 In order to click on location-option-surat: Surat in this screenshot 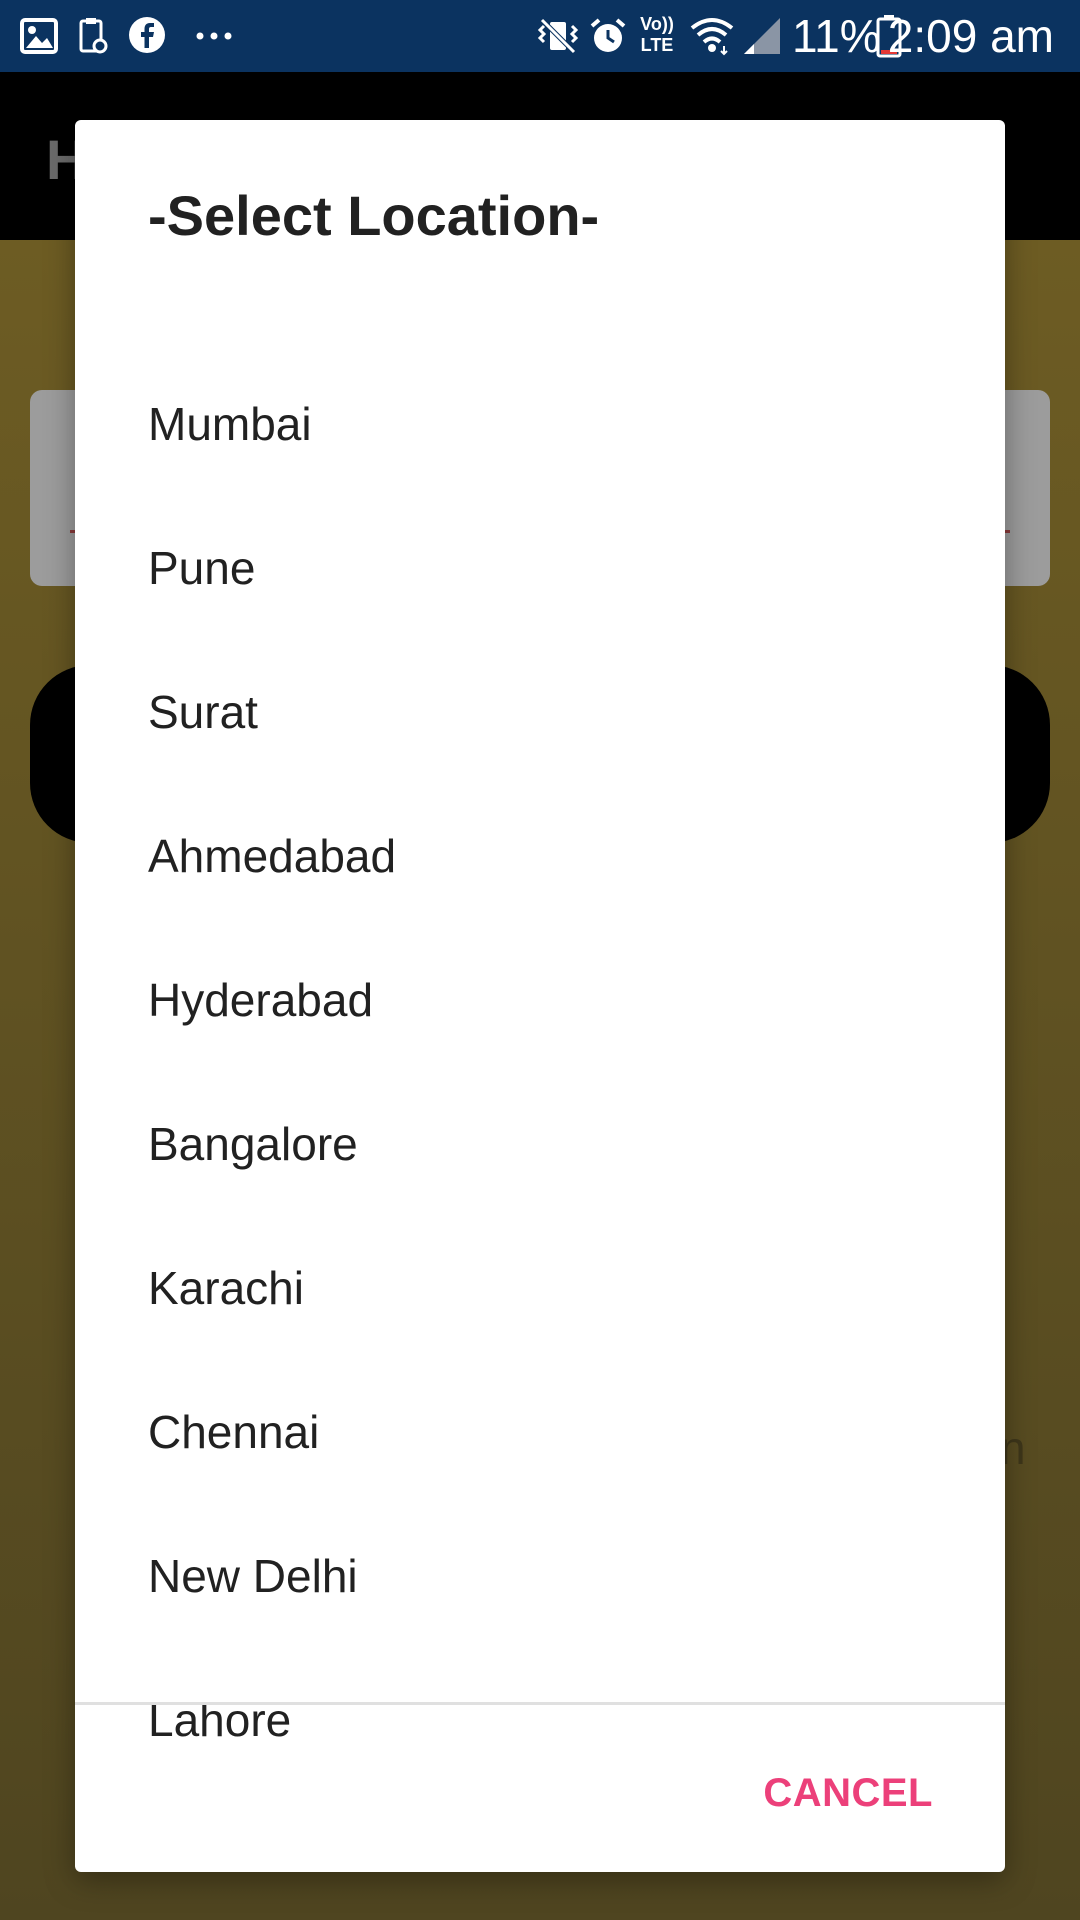, I will do `click(540, 712)`.